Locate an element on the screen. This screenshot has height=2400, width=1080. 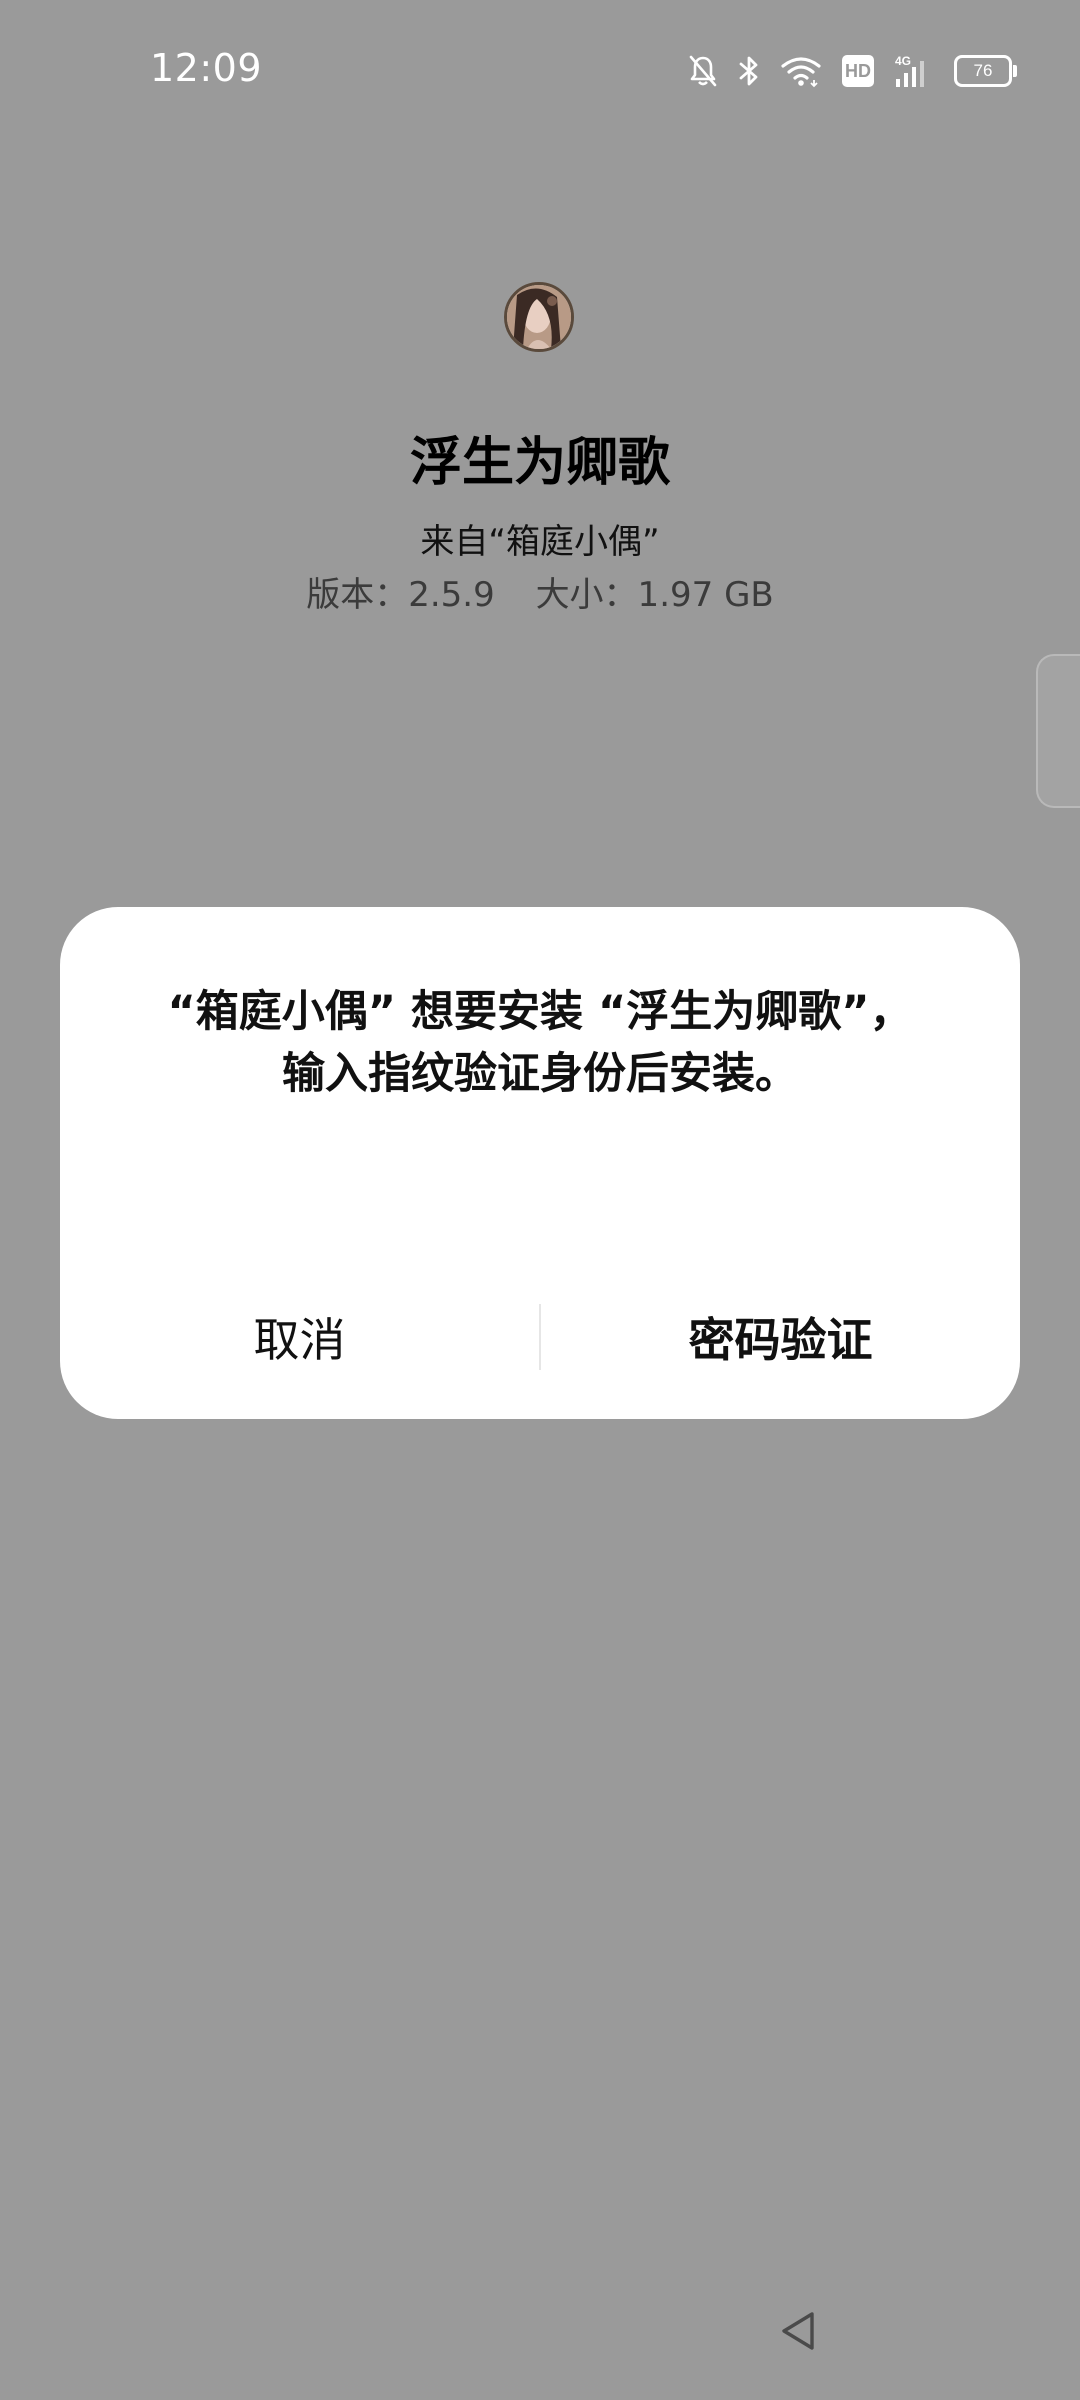
battery-level: 76 is located at coordinates (985, 71).